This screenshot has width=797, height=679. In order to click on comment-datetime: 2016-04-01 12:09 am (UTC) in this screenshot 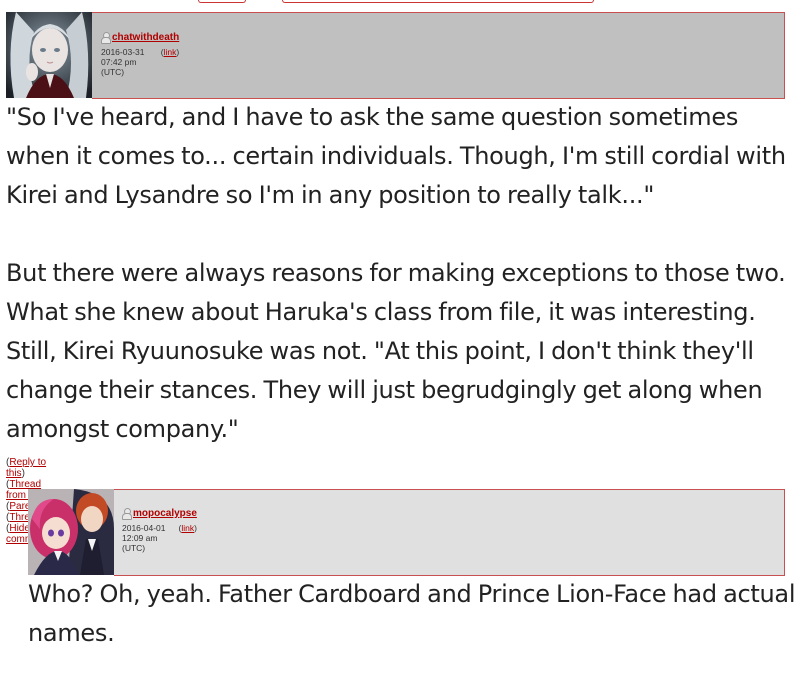, I will do `click(144, 538)`.